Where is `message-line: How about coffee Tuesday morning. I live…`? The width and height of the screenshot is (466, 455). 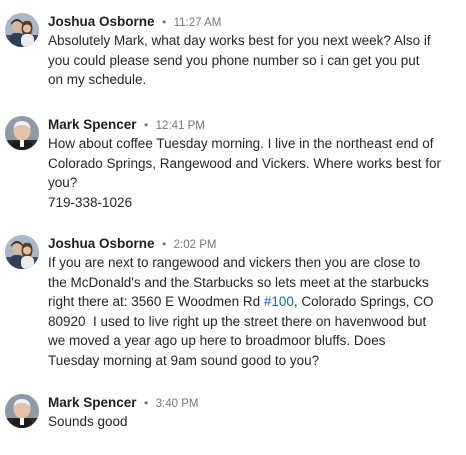 message-line: How about coffee Tuesday morning. I live… is located at coordinates (241, 143).